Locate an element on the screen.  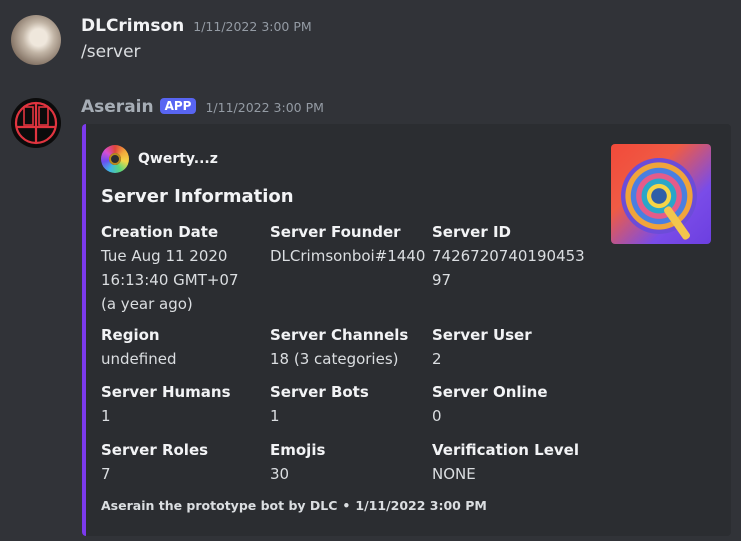
field-region: Region undefined is located at coordinates (181, 348).